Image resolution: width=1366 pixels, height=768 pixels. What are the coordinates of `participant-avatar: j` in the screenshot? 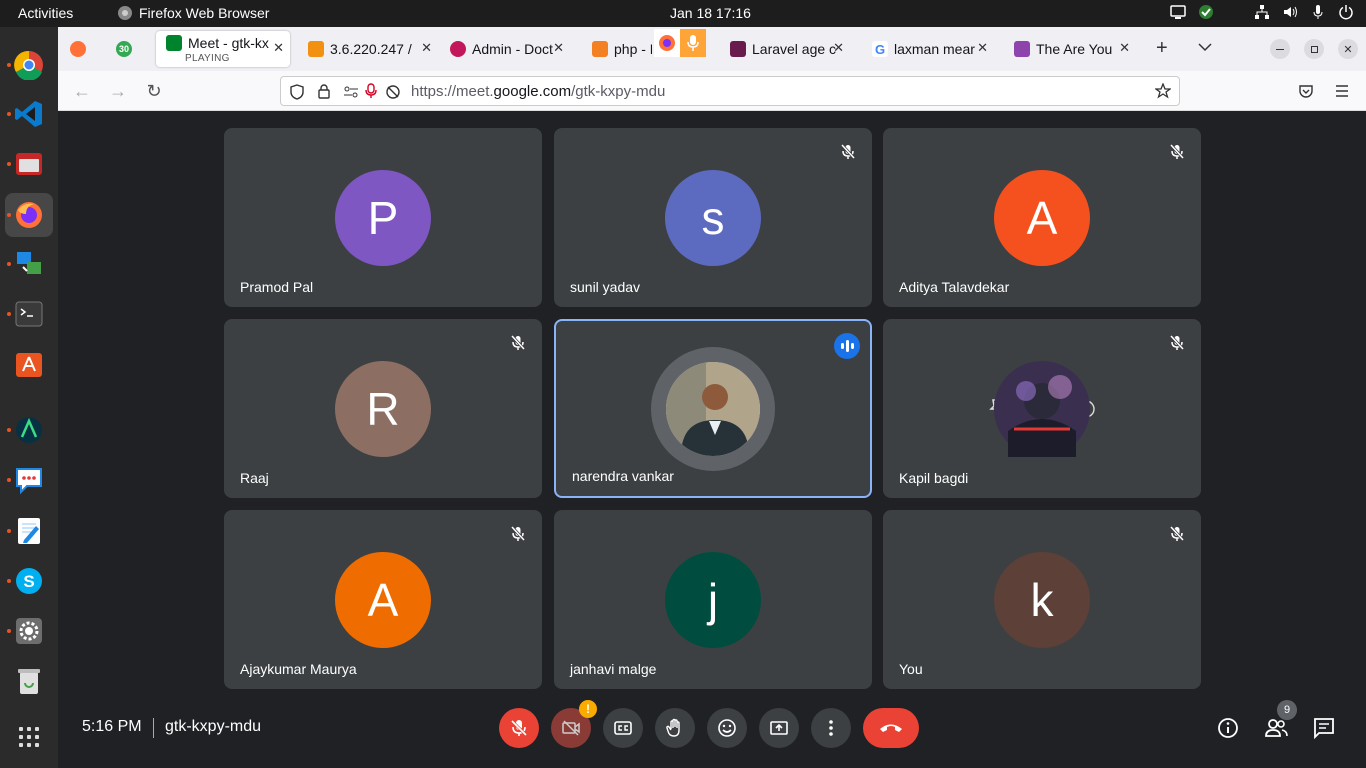 It's located at (713, 600).